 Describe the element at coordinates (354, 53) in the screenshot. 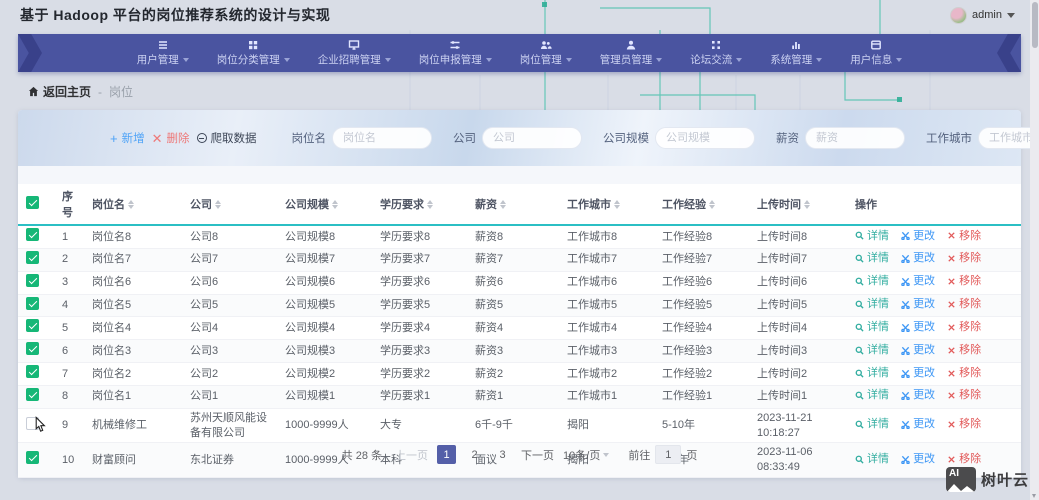

I see `nav-item-enterprise-recruit-mgmt: 企业招聘管理` at that location.